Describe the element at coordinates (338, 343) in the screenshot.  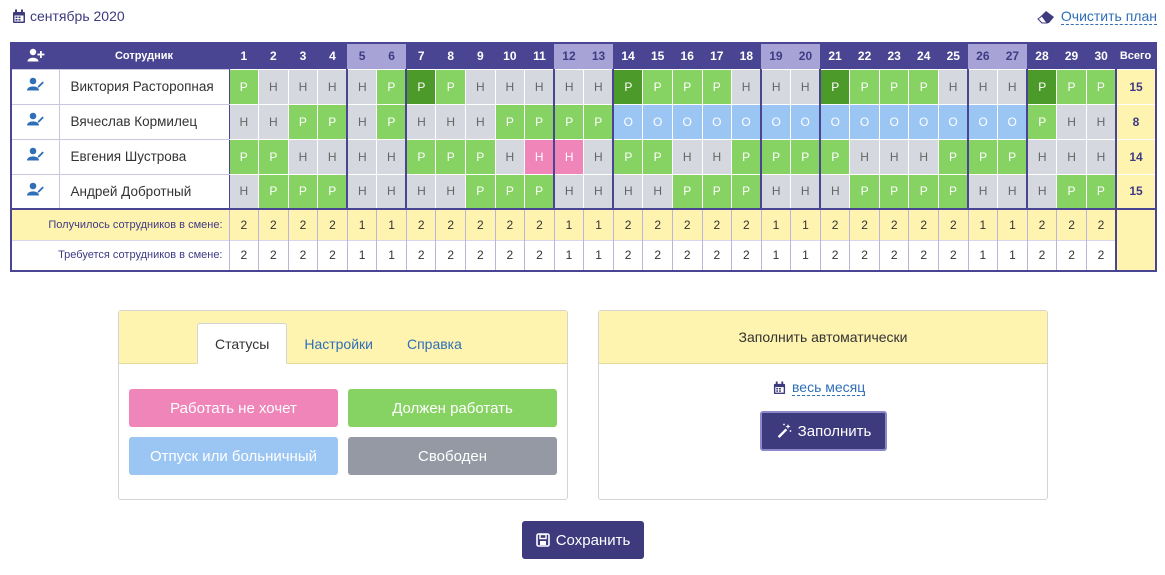
I see `tab-settings: Настройки` at that location.